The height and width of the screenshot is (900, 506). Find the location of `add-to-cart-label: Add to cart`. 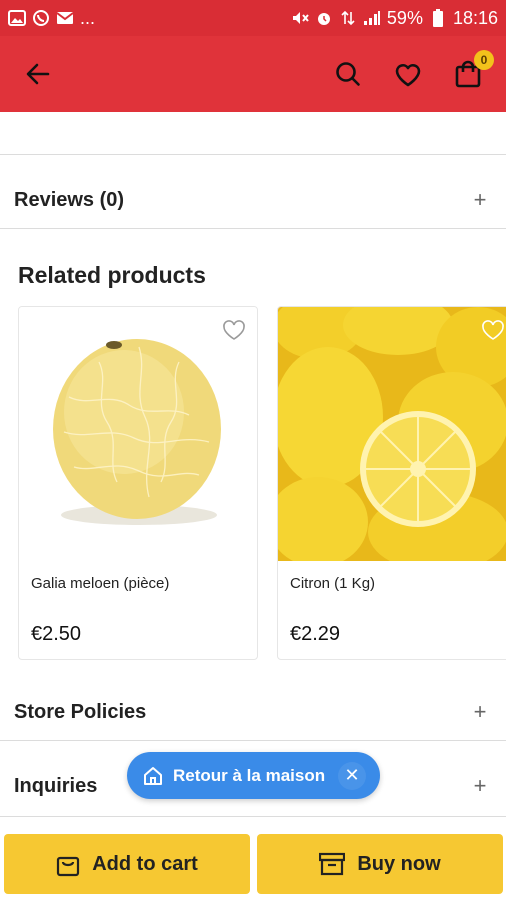

add-to-cart-label: Add to cart is located at coordinates (145, 863).